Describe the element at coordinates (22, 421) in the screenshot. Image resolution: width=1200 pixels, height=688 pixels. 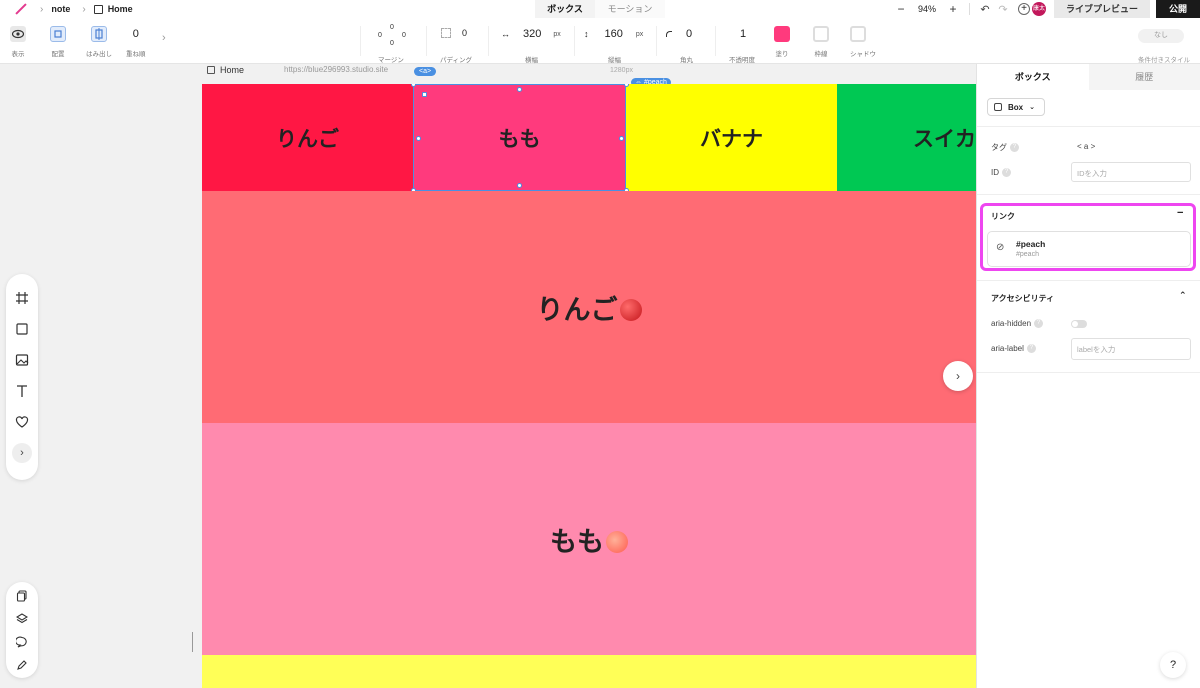
I see `heart-icon` at that location.